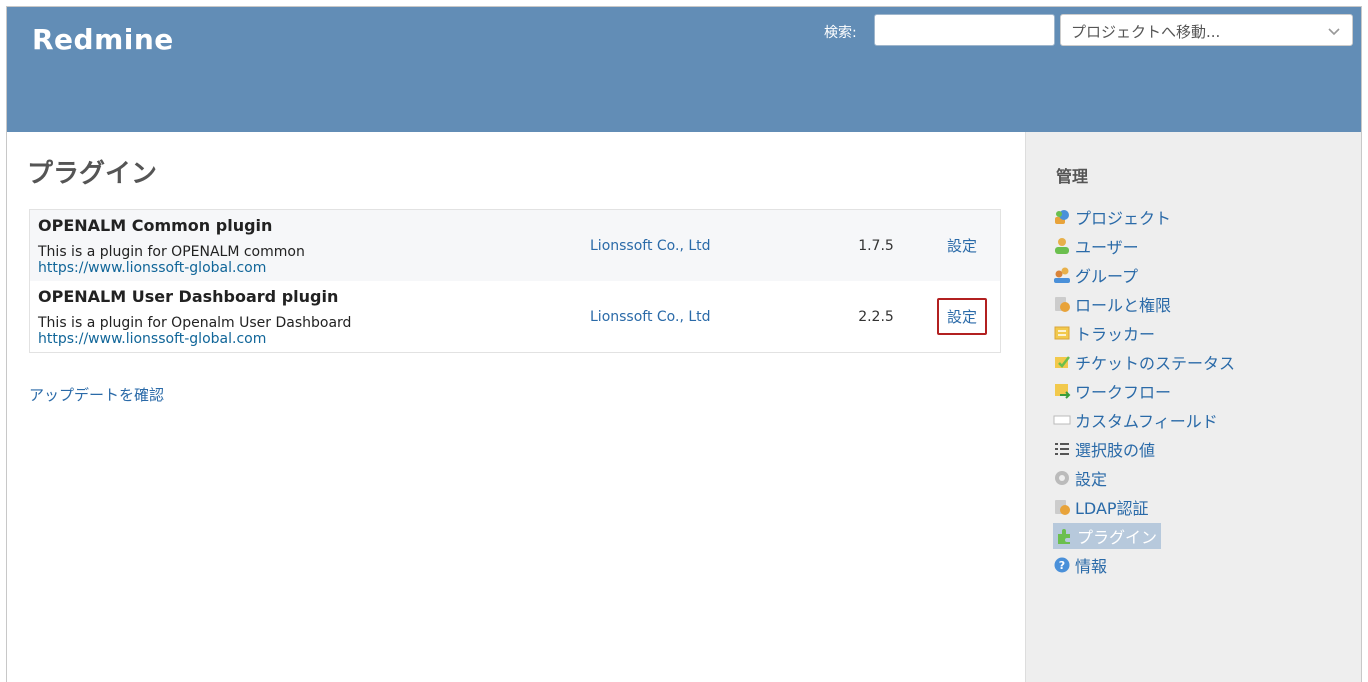  Describe the element at coordinates (1064, 536) in the screenshot. I see `plugin-icon` at that location.